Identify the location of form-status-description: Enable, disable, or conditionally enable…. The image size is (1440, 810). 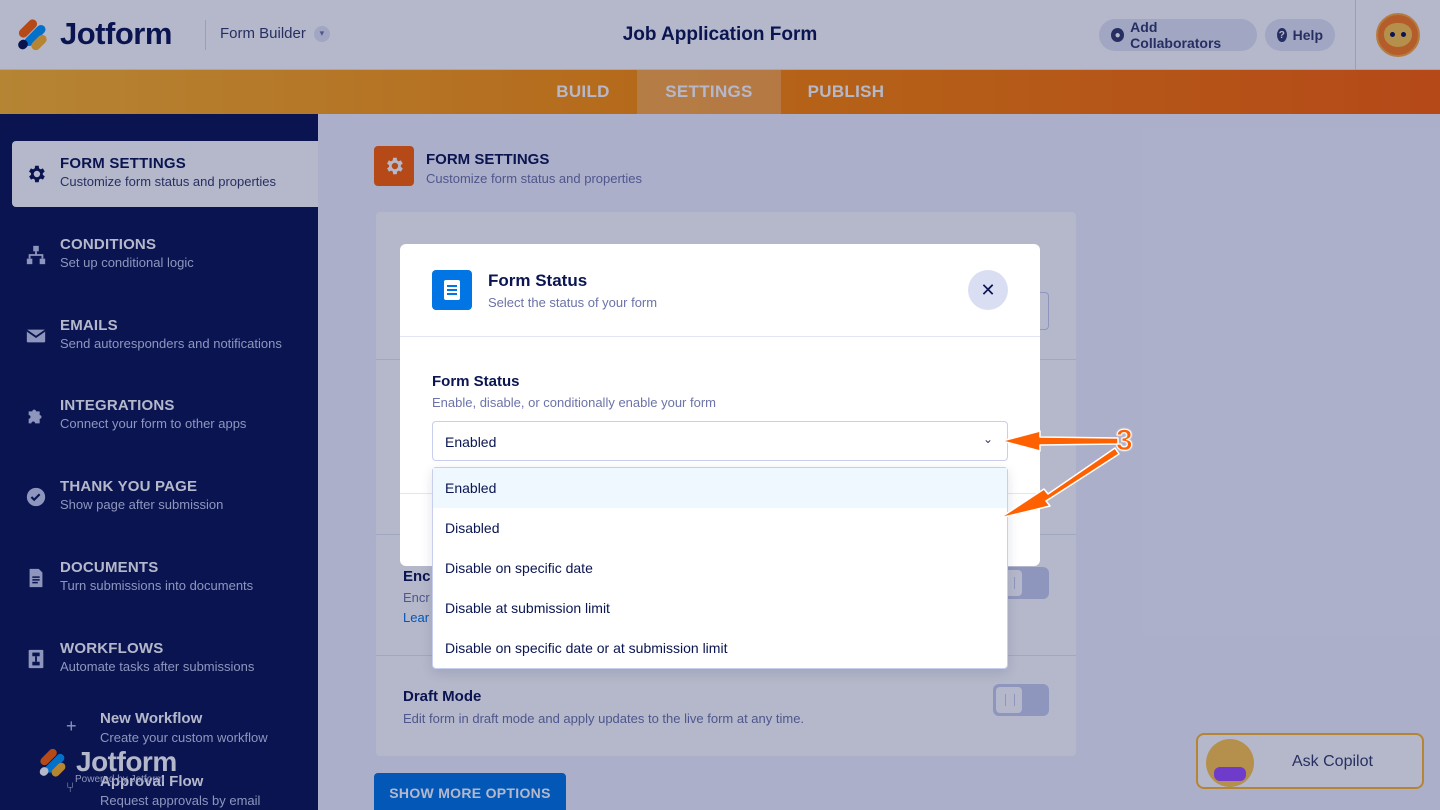
(574, 402).